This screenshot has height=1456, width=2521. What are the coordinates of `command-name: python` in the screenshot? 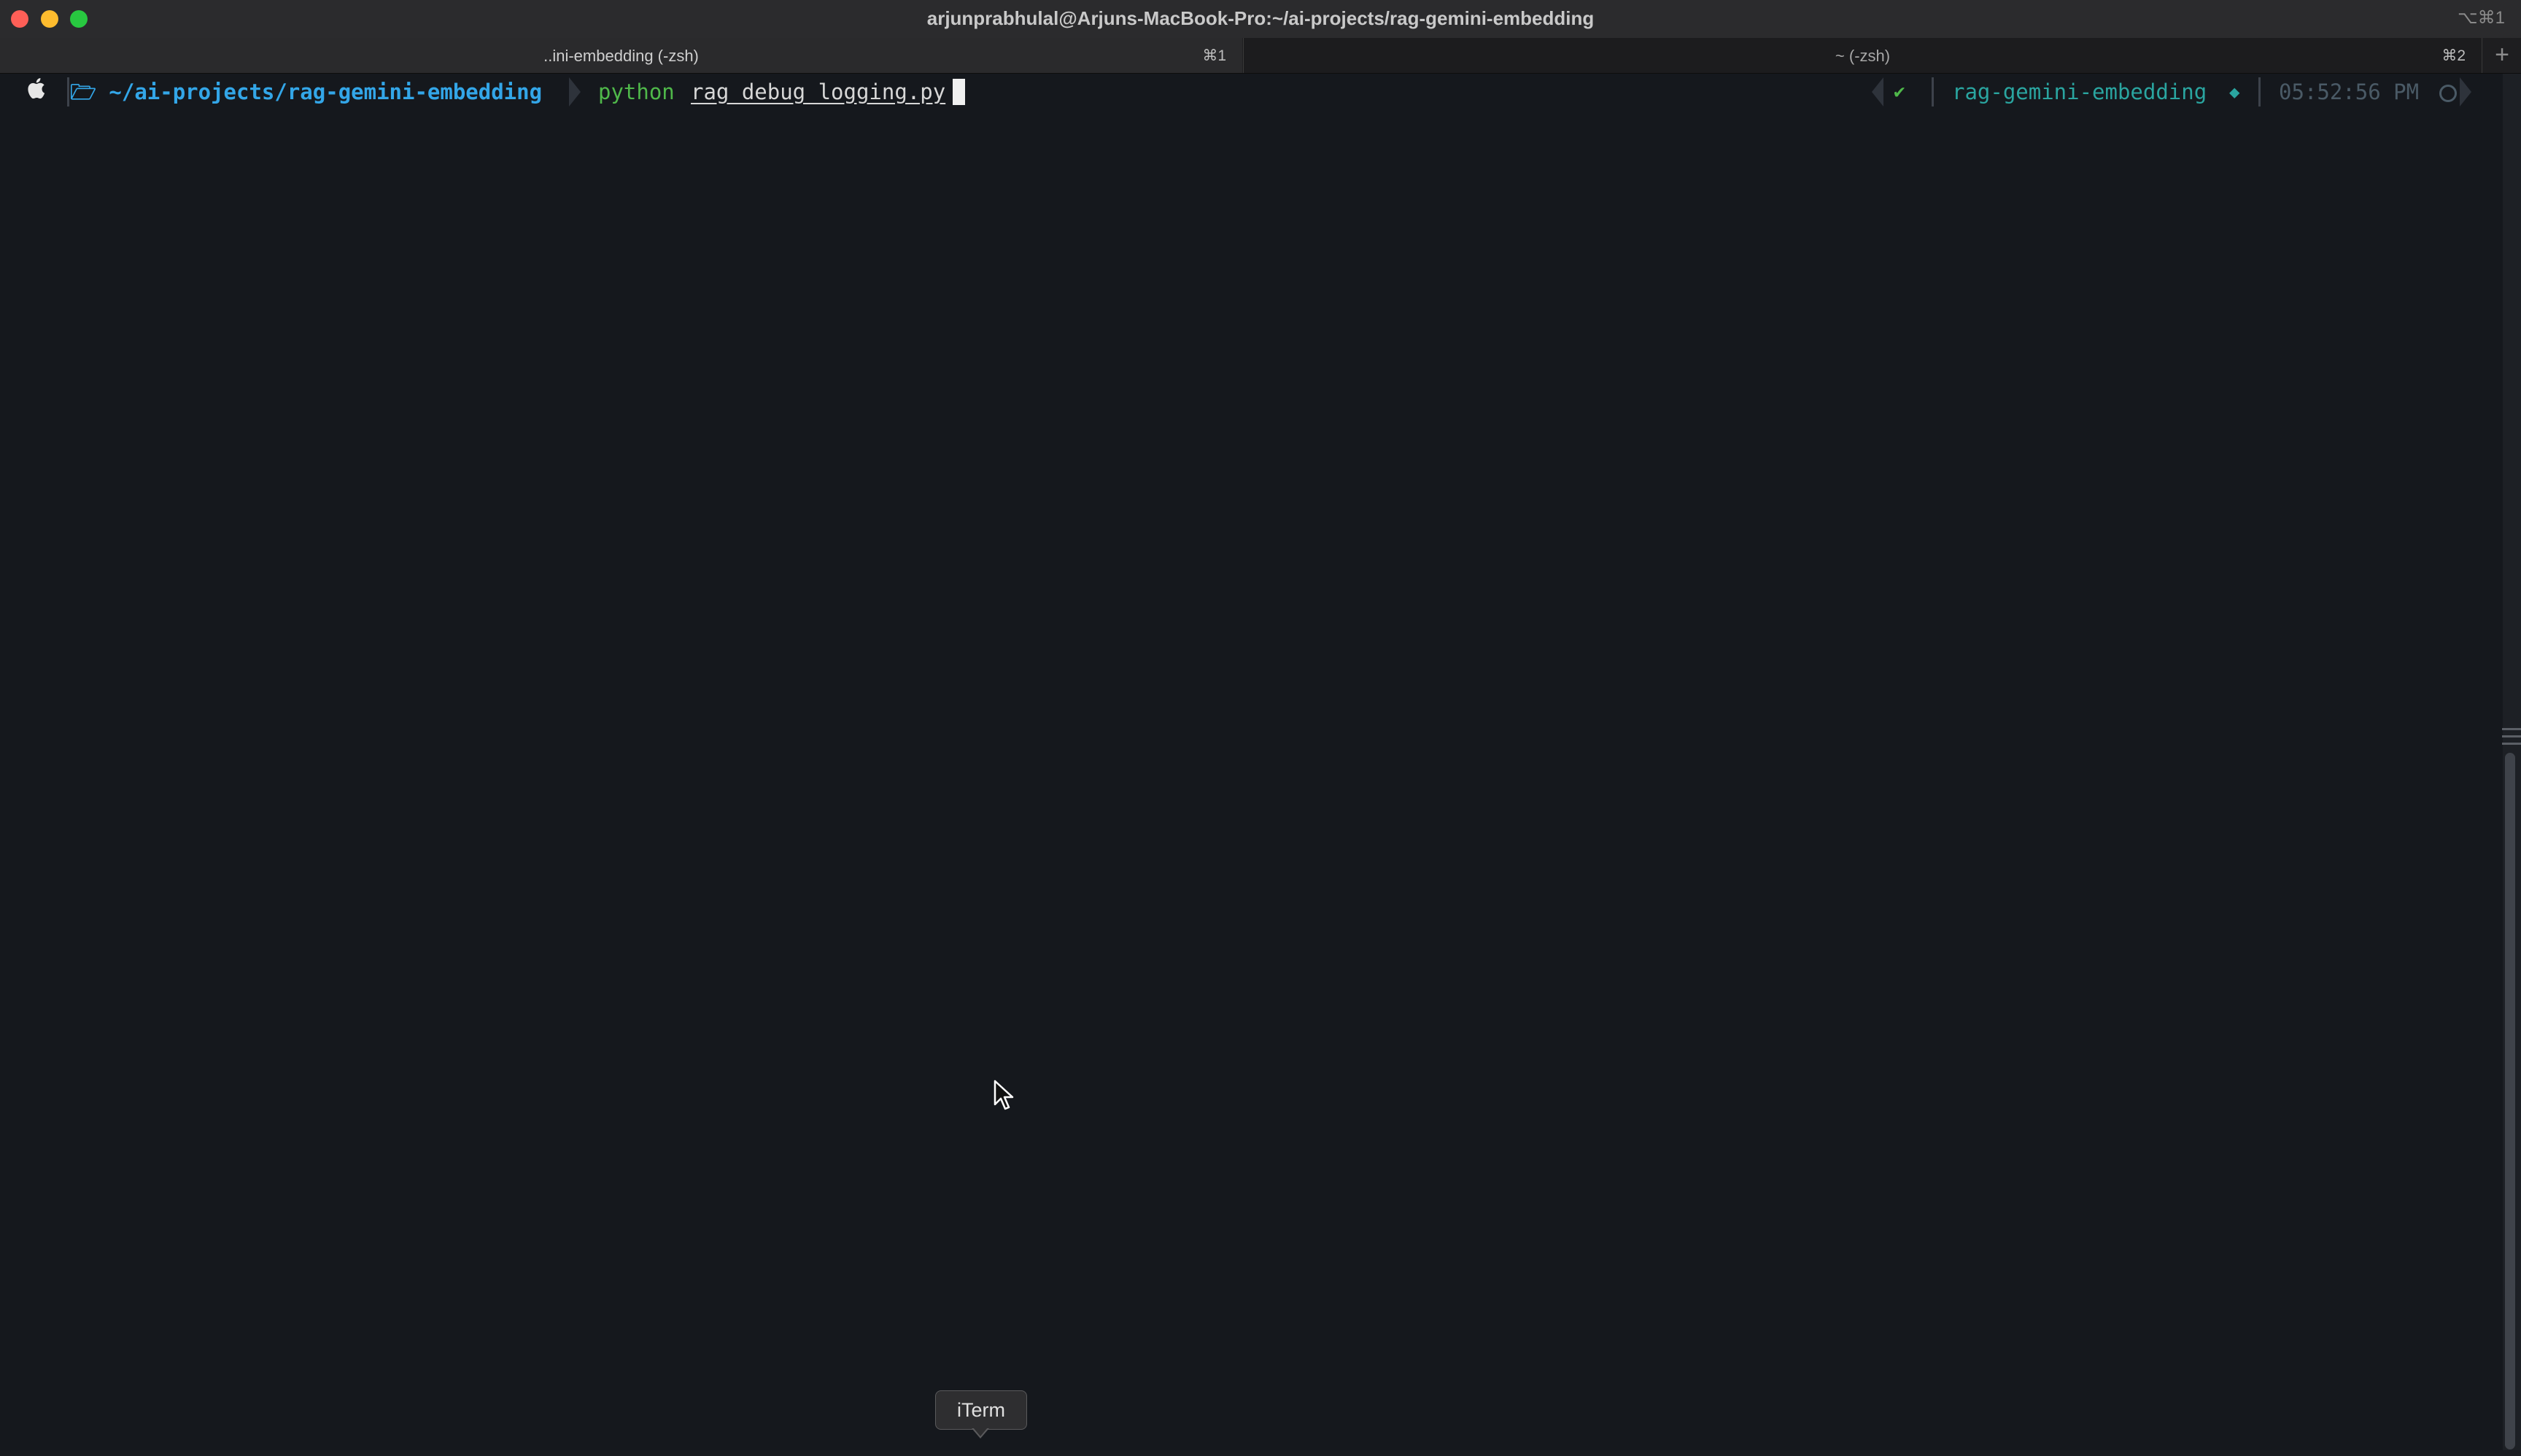 It's located at (636, 92).